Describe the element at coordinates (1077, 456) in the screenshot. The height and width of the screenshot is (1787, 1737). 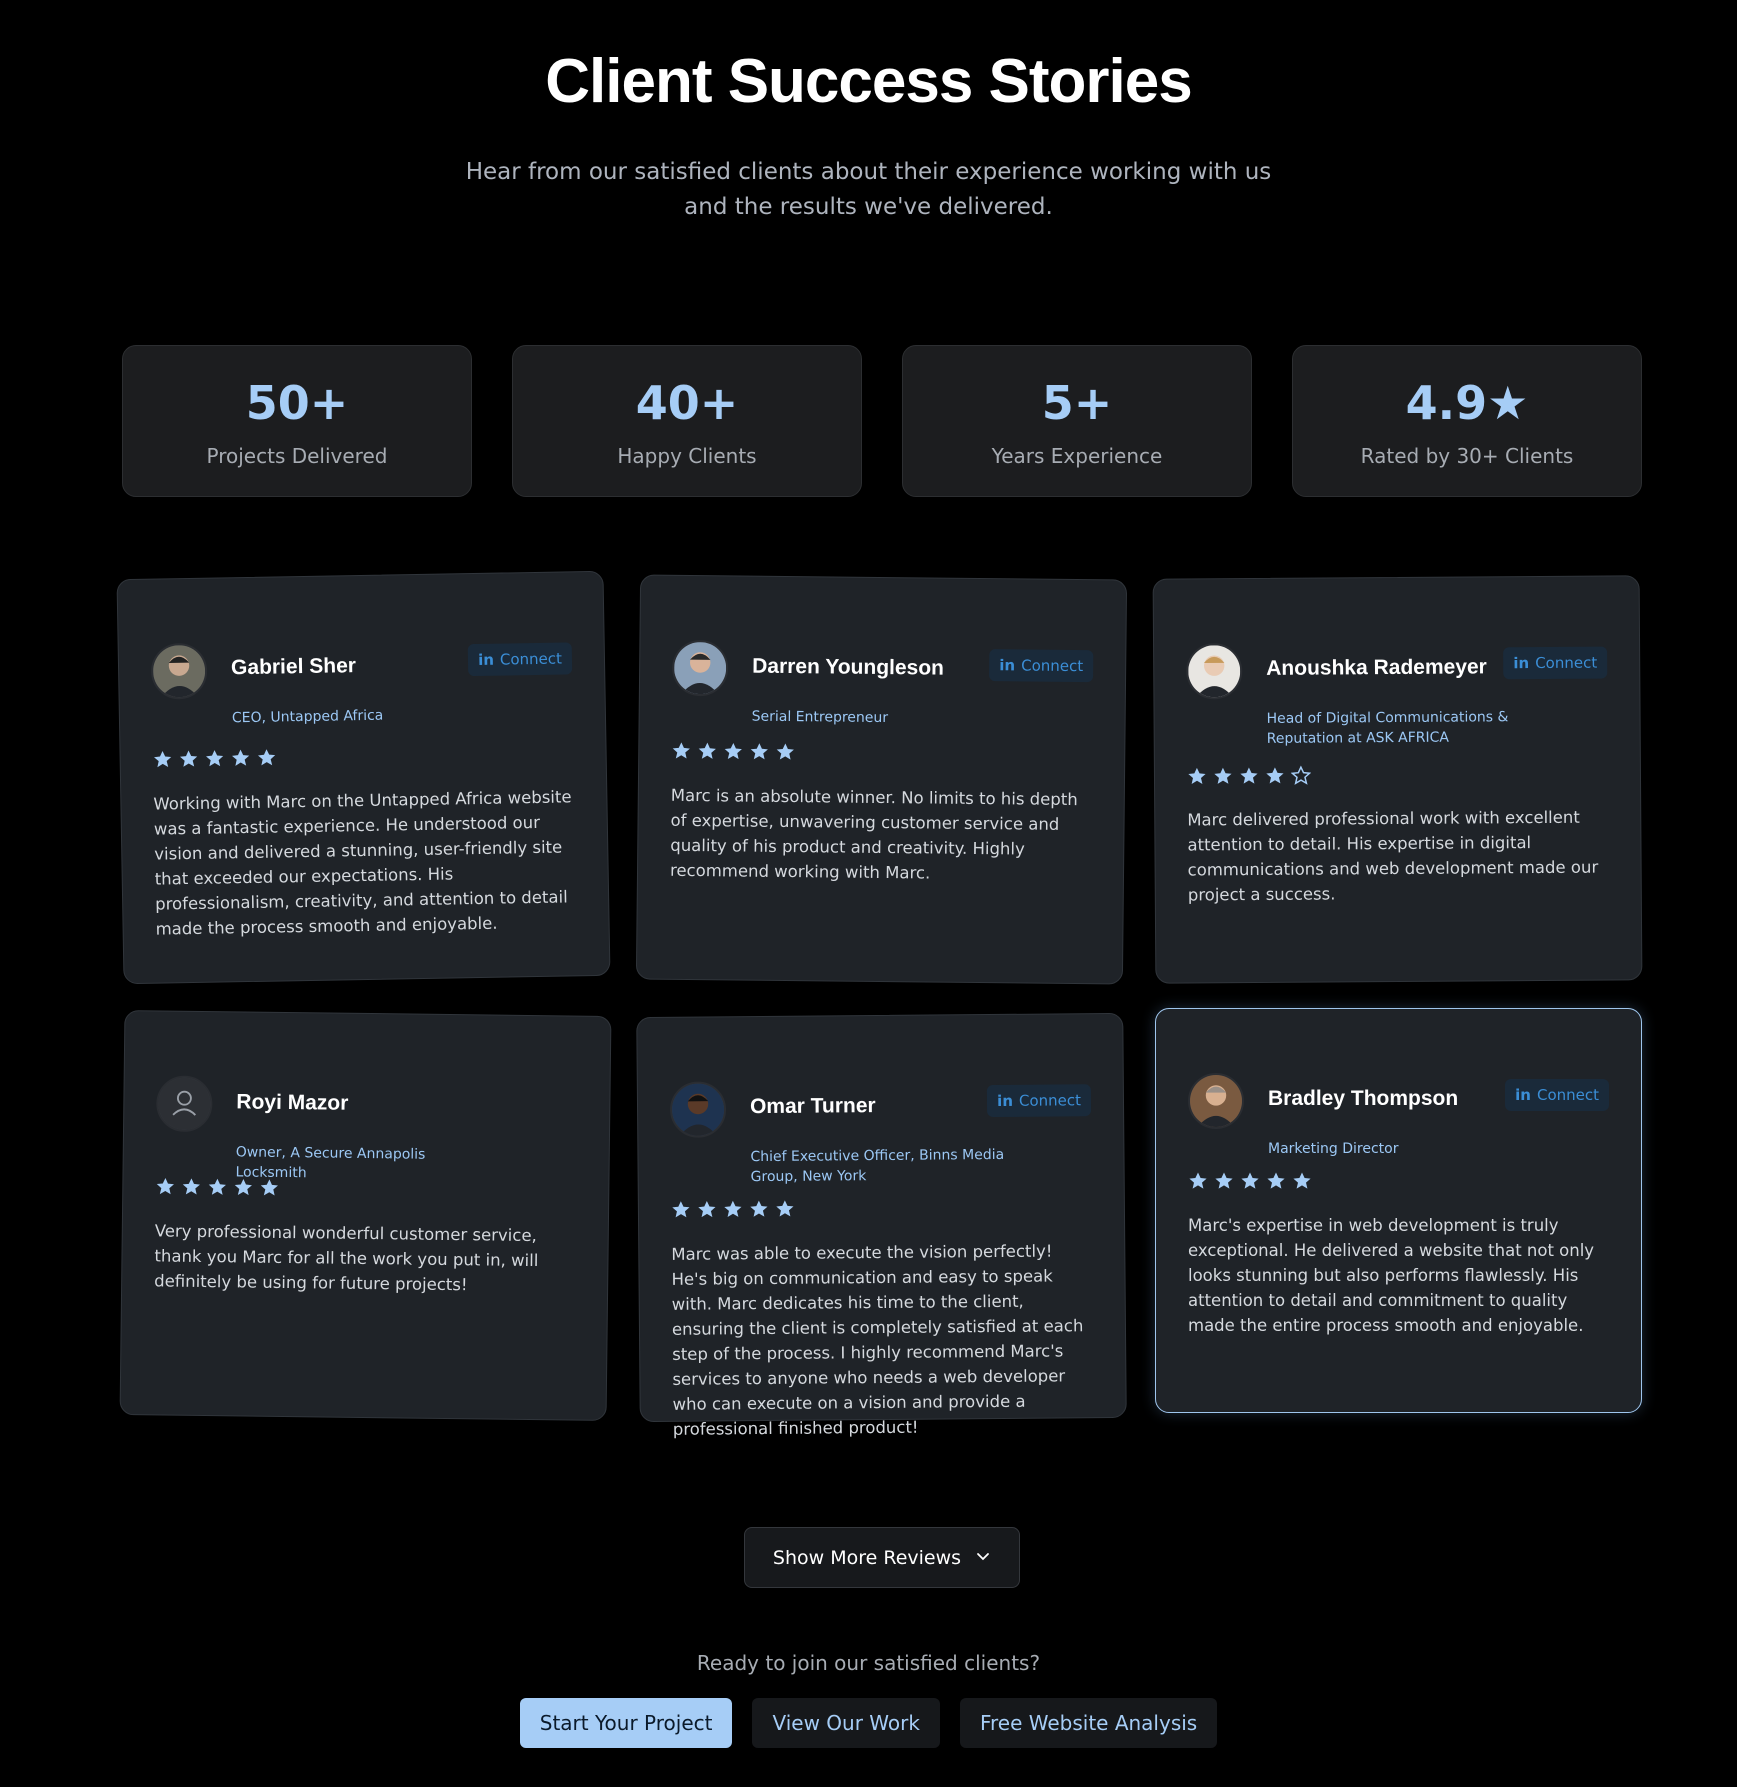
I see `stat-label: Years Experience` at that location.